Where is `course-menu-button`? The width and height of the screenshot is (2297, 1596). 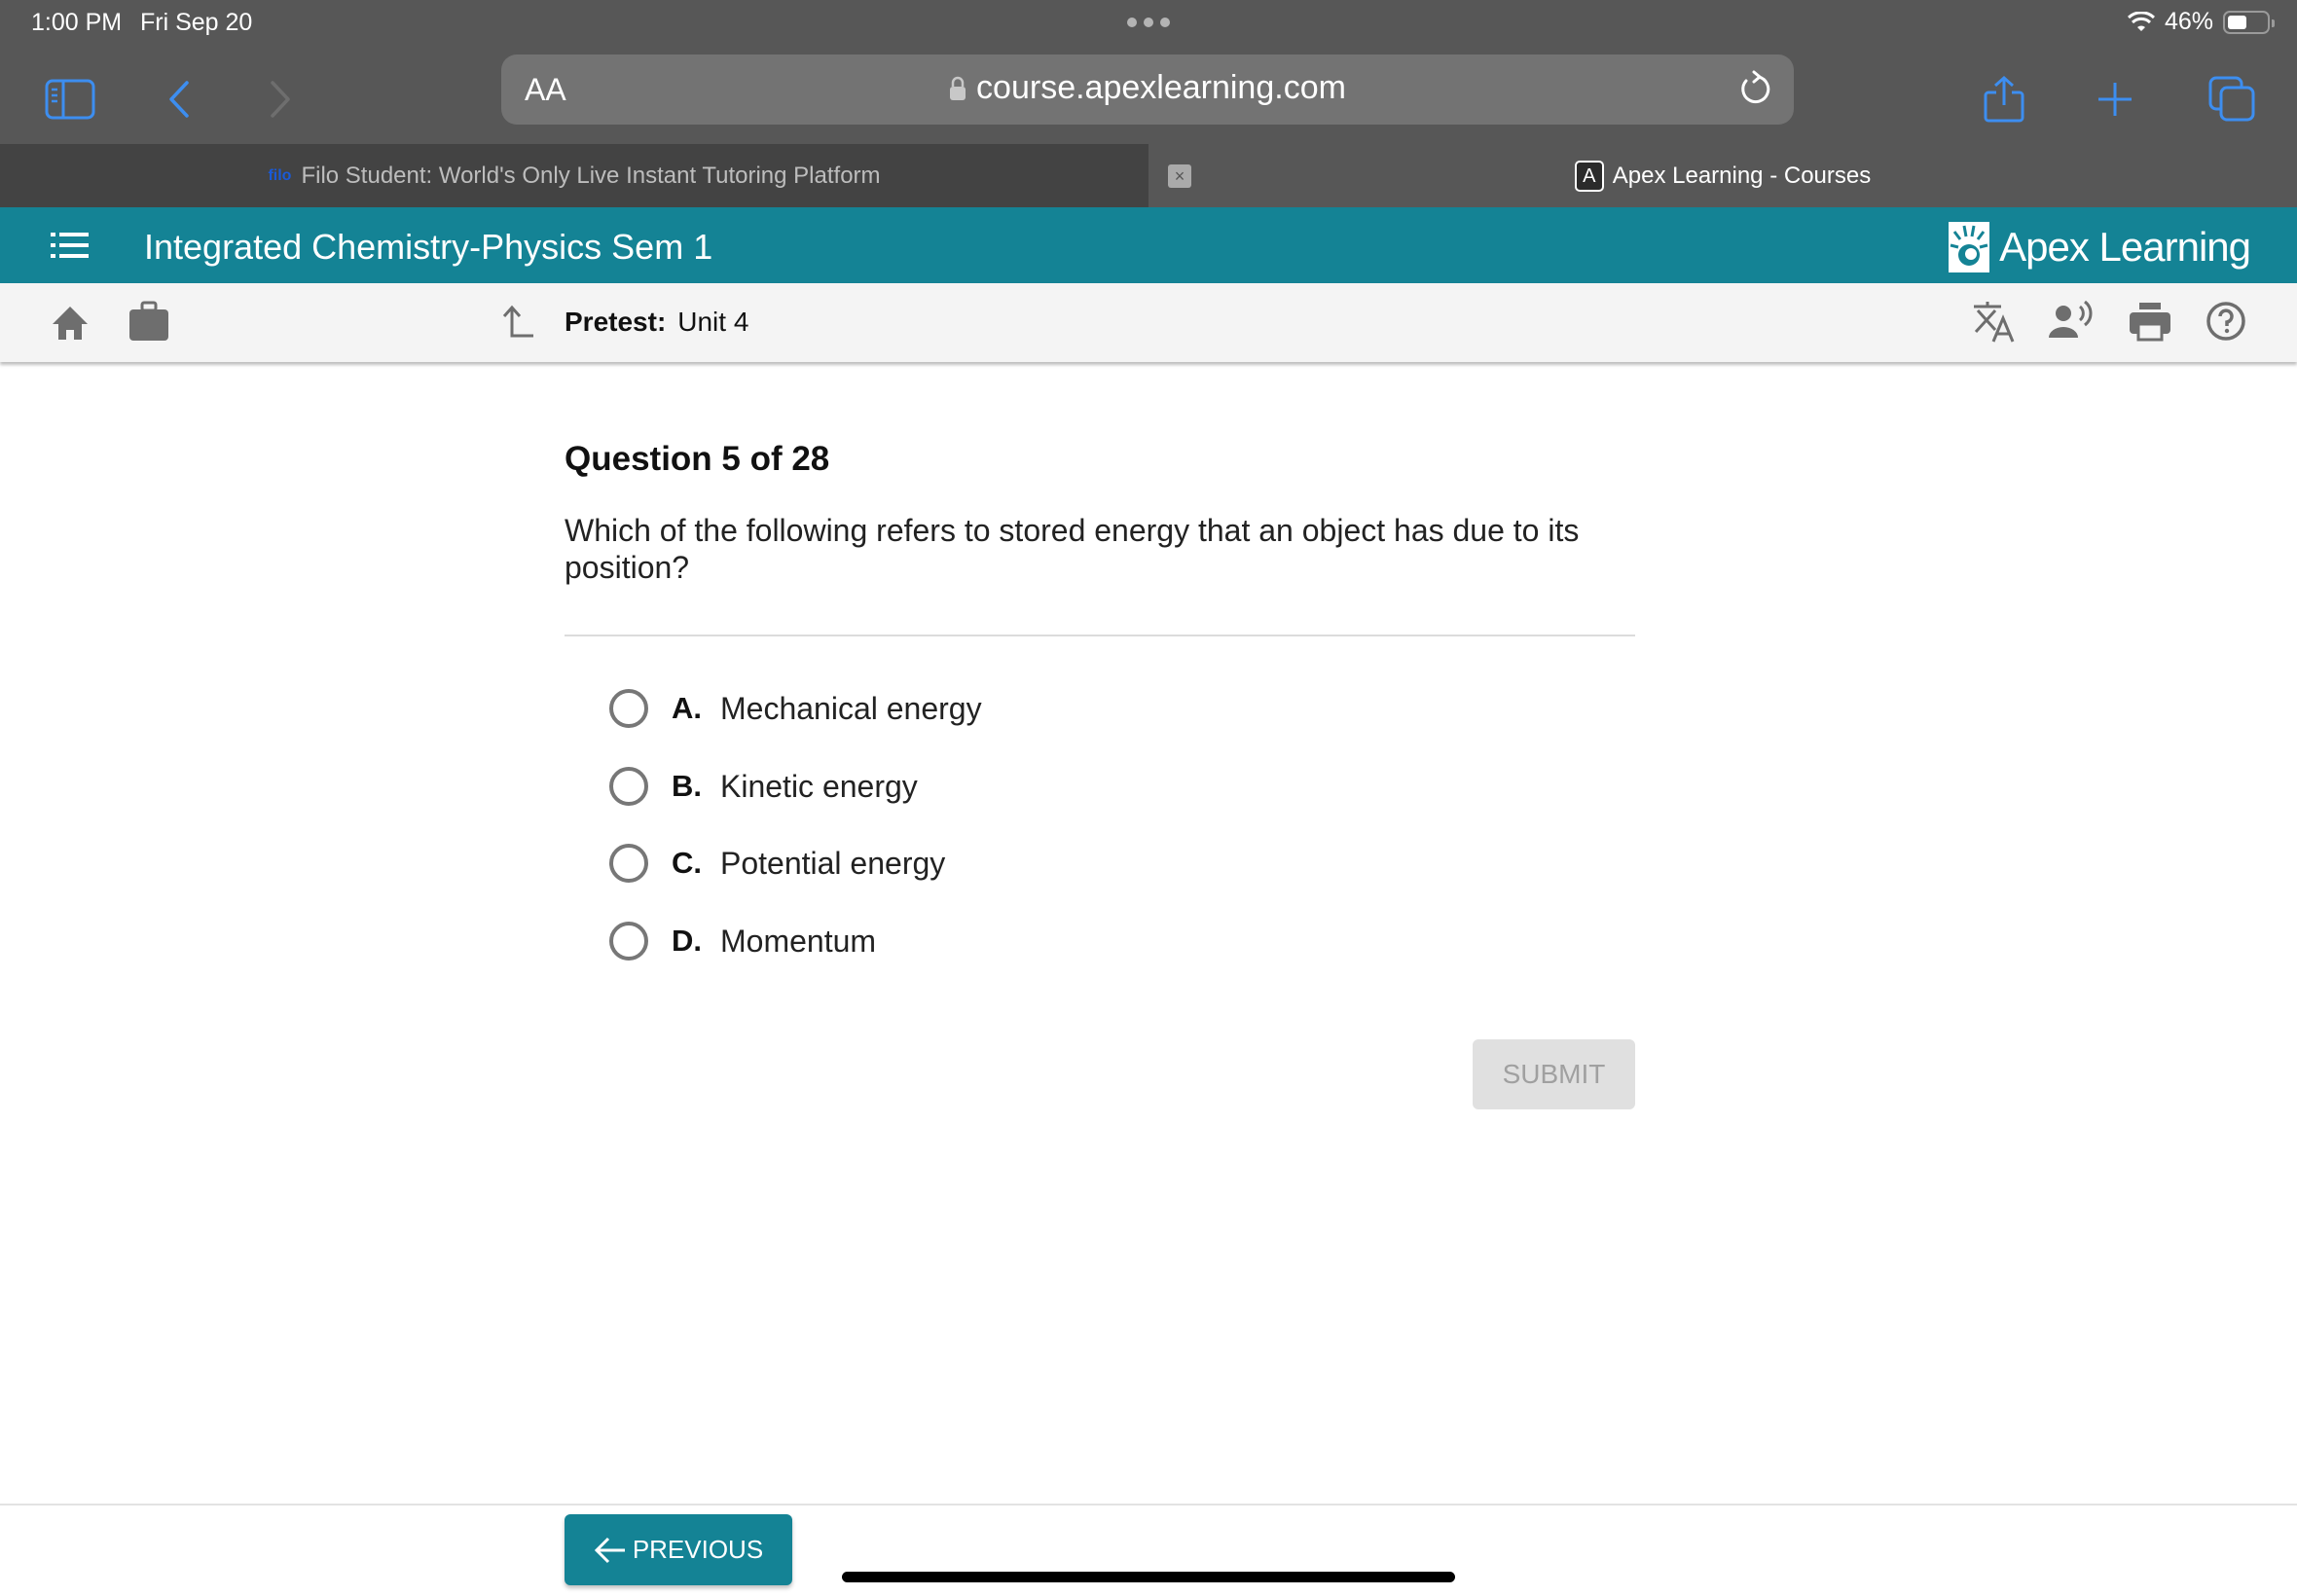
course-menu-button is located at coordinates (70, 245).